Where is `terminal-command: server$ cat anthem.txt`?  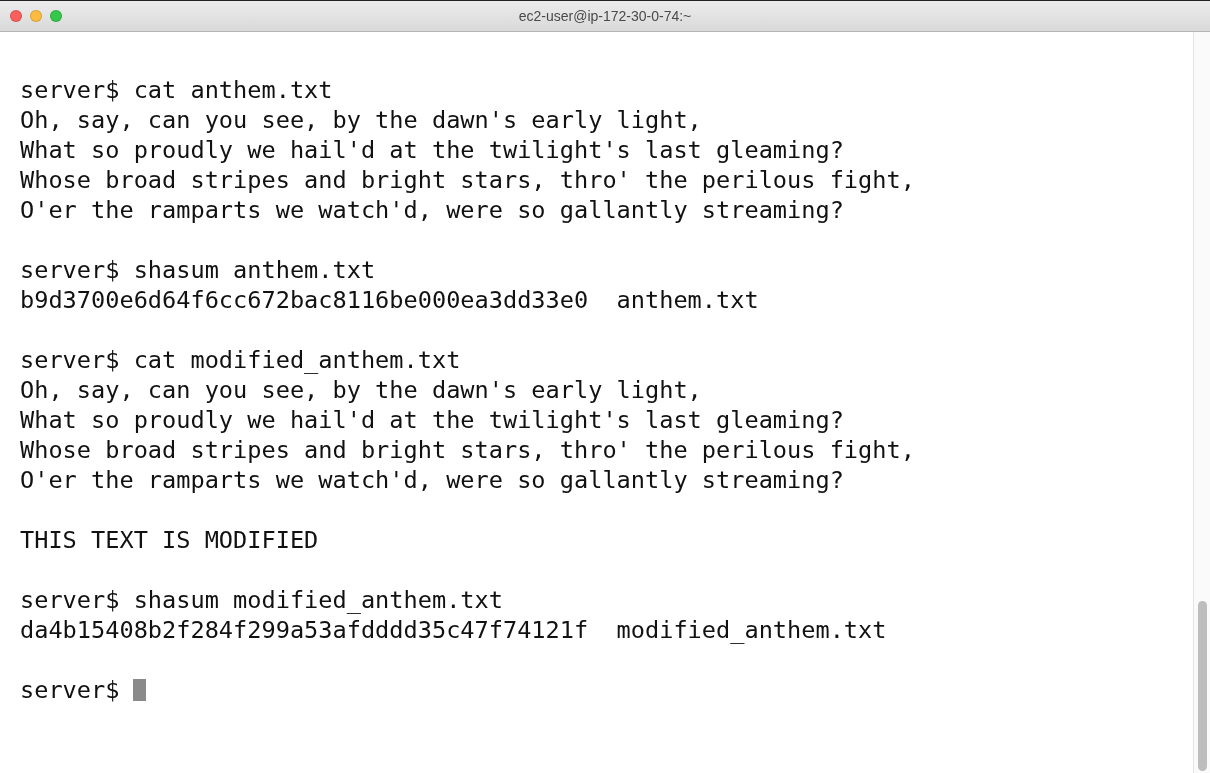 terminal-command: server$ cat anthem.txt is located at coordinates (176, 90).